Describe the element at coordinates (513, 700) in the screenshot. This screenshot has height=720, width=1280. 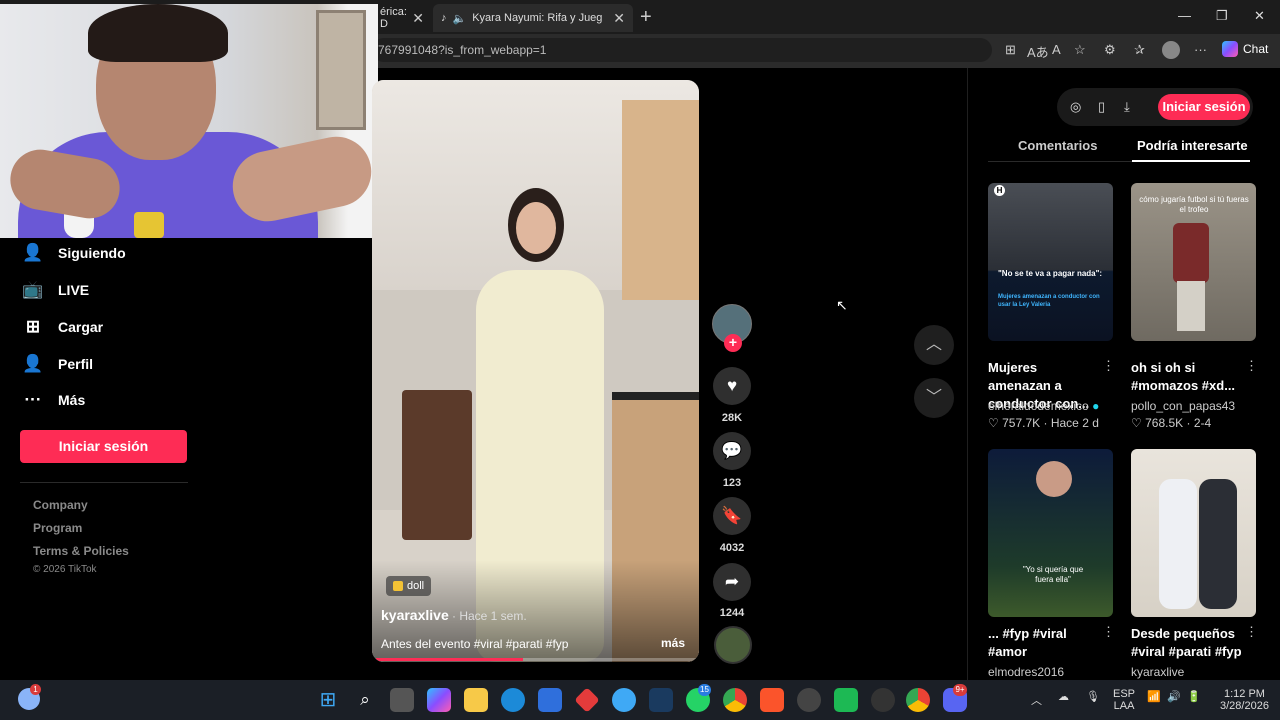
I see `edge-icon` at that location.